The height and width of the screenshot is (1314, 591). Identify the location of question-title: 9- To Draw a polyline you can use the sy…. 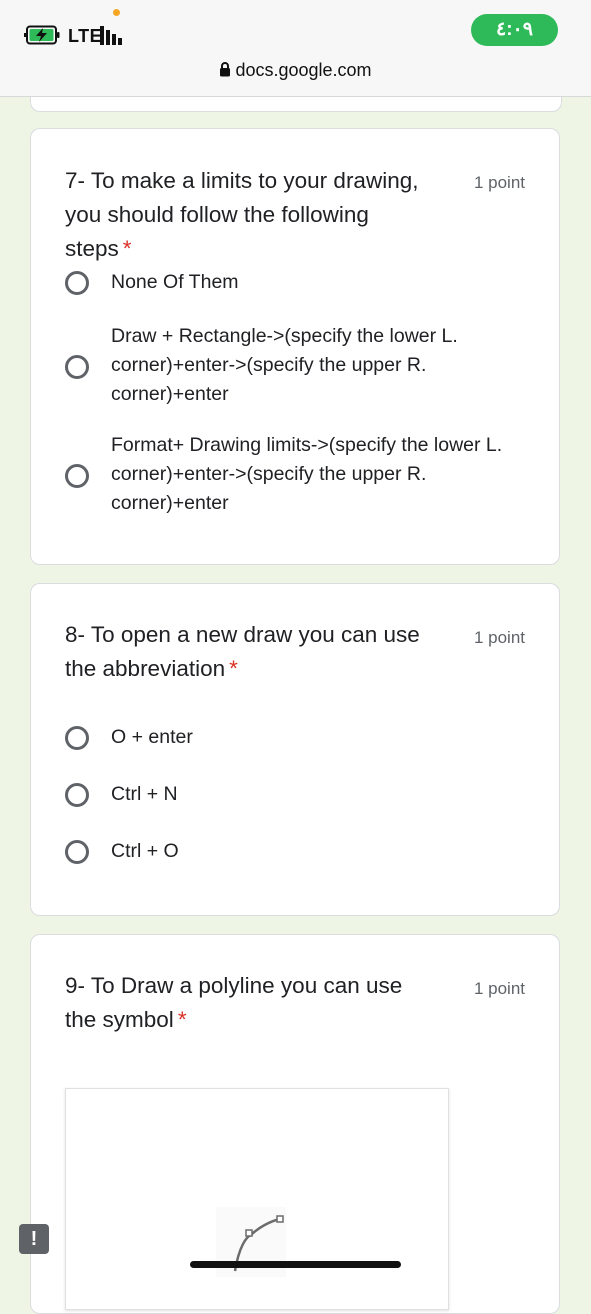
(250, 1003).